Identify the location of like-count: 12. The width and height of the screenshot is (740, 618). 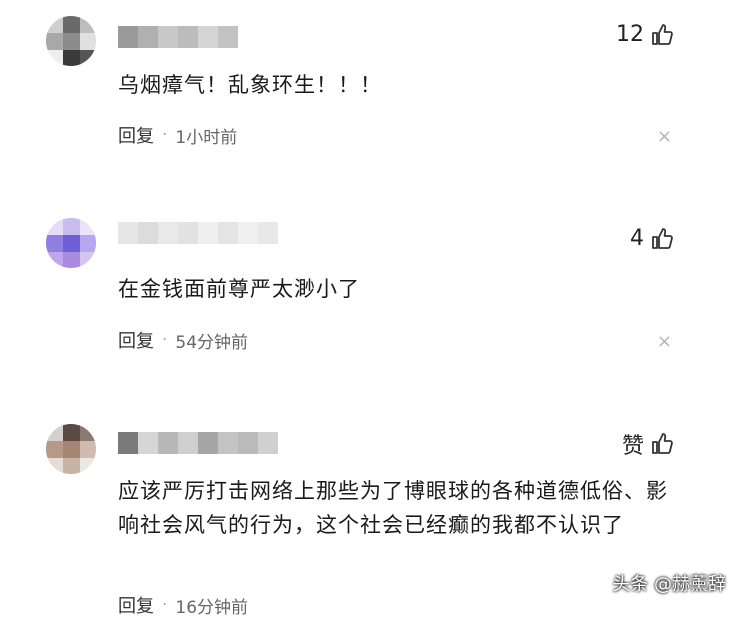
(630, 34).